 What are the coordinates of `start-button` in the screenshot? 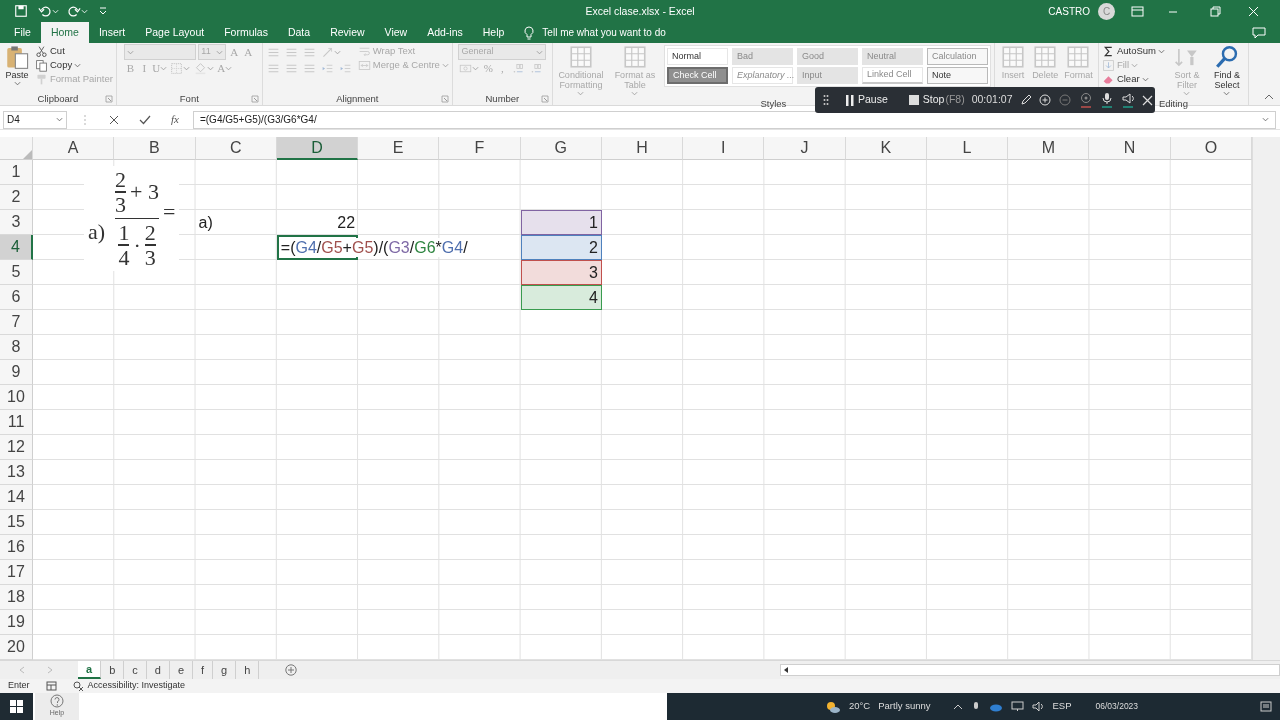 It's located at (16, 706).